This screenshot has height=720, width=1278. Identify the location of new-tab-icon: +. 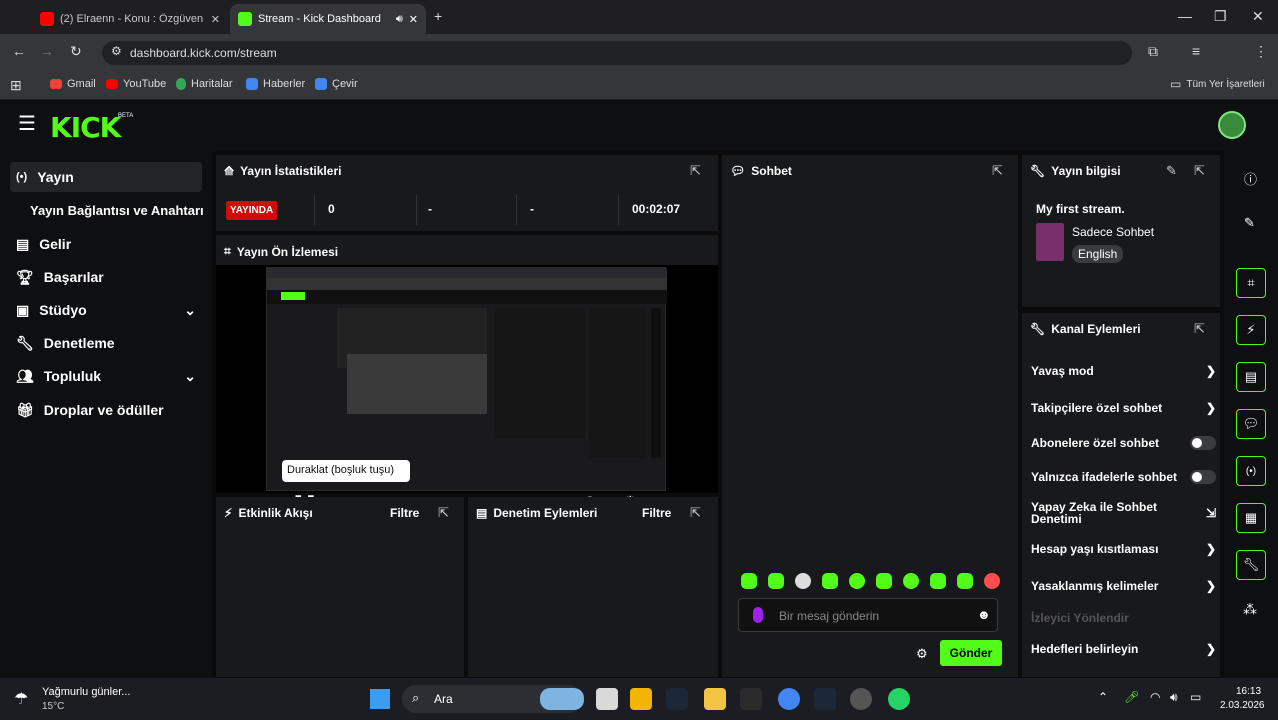
(438, 16).